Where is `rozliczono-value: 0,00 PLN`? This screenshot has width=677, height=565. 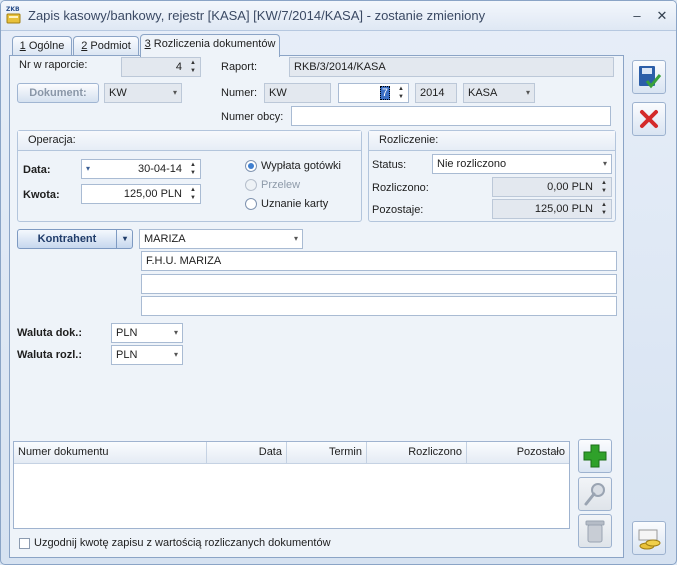
rozliczono-value: 0,00 PLN is located at coordinates (570, 187).